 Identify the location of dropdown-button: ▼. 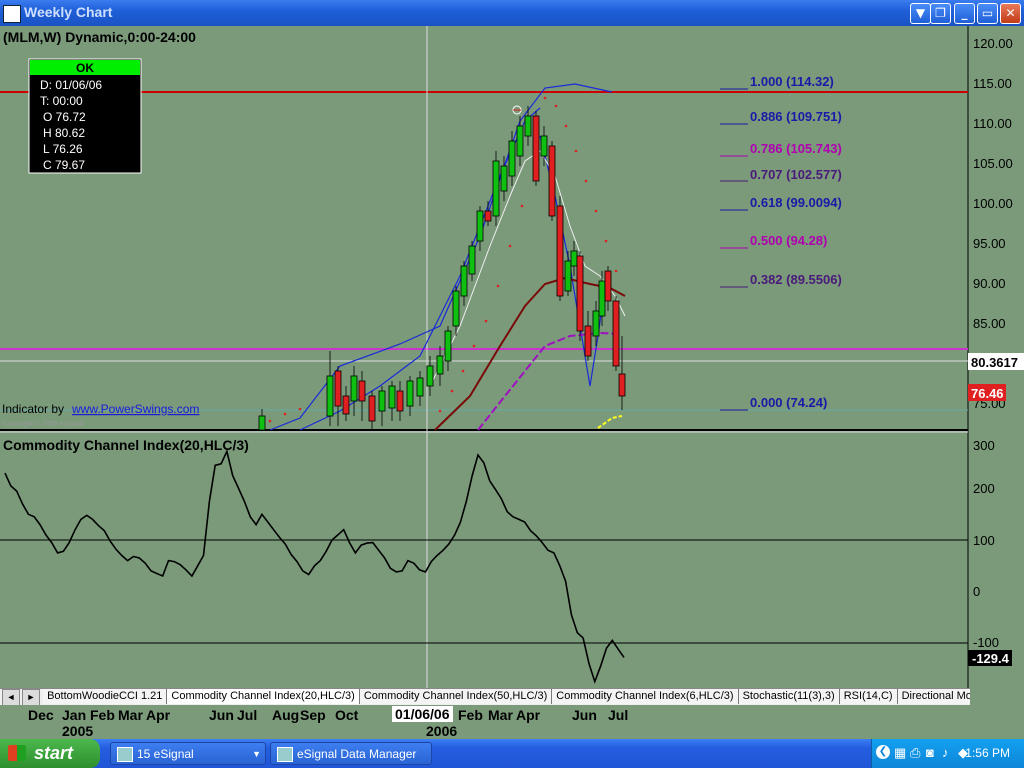
(920, 13).